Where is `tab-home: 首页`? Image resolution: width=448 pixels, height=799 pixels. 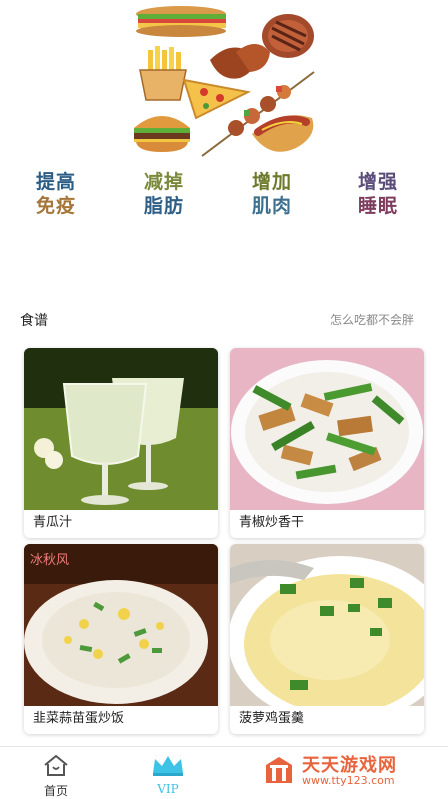 tab-home: 首页 is located at coordinates (56, 776).